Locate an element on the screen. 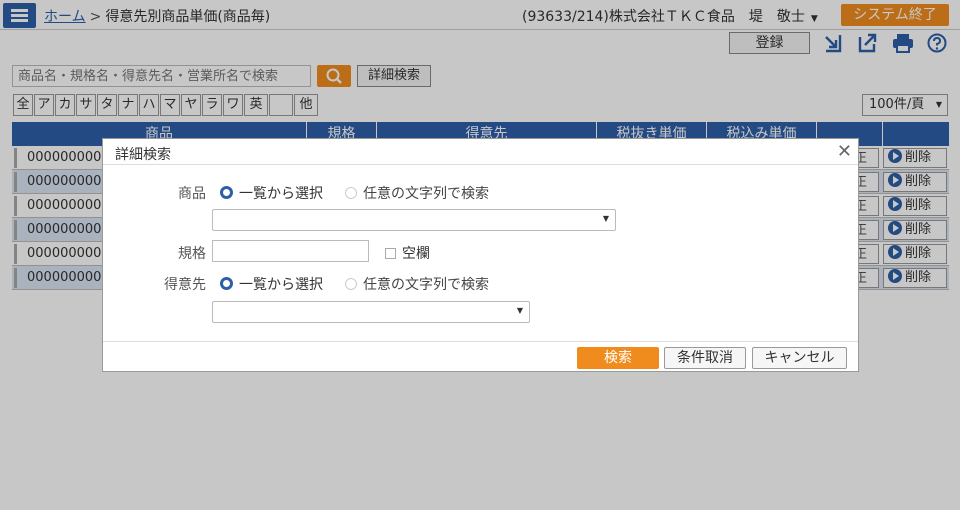 Image resolution: width=960 pixels, height=510 pixels. customer-radio-text: 任意の文字列で検索 is located at coordinates (417, 284).